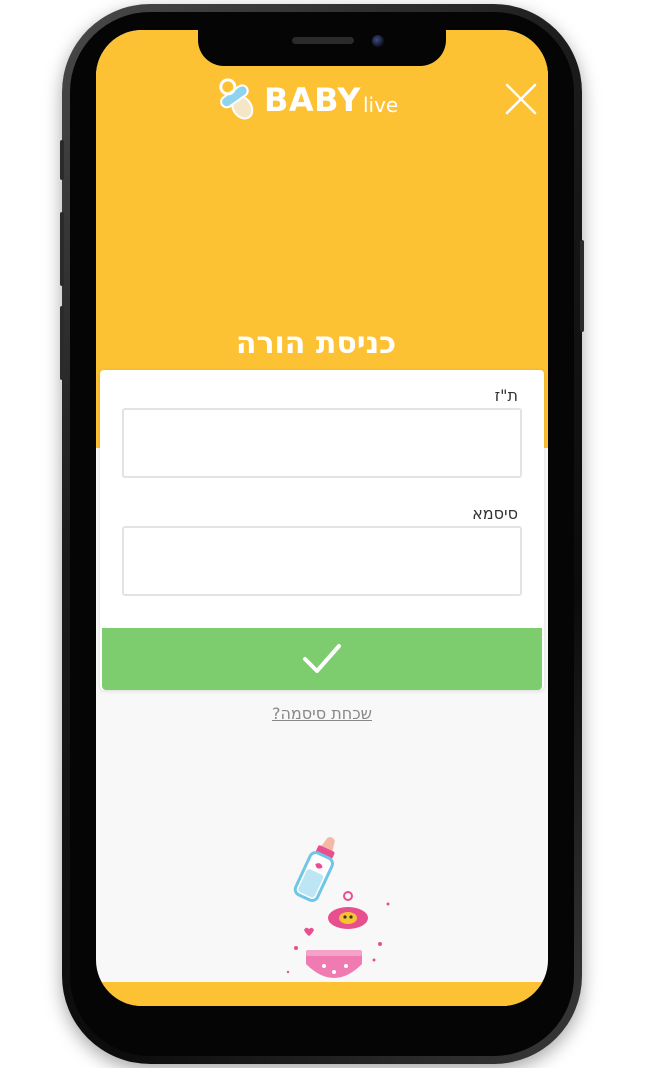  I want to click on diaper-icon, so click(334, 964).